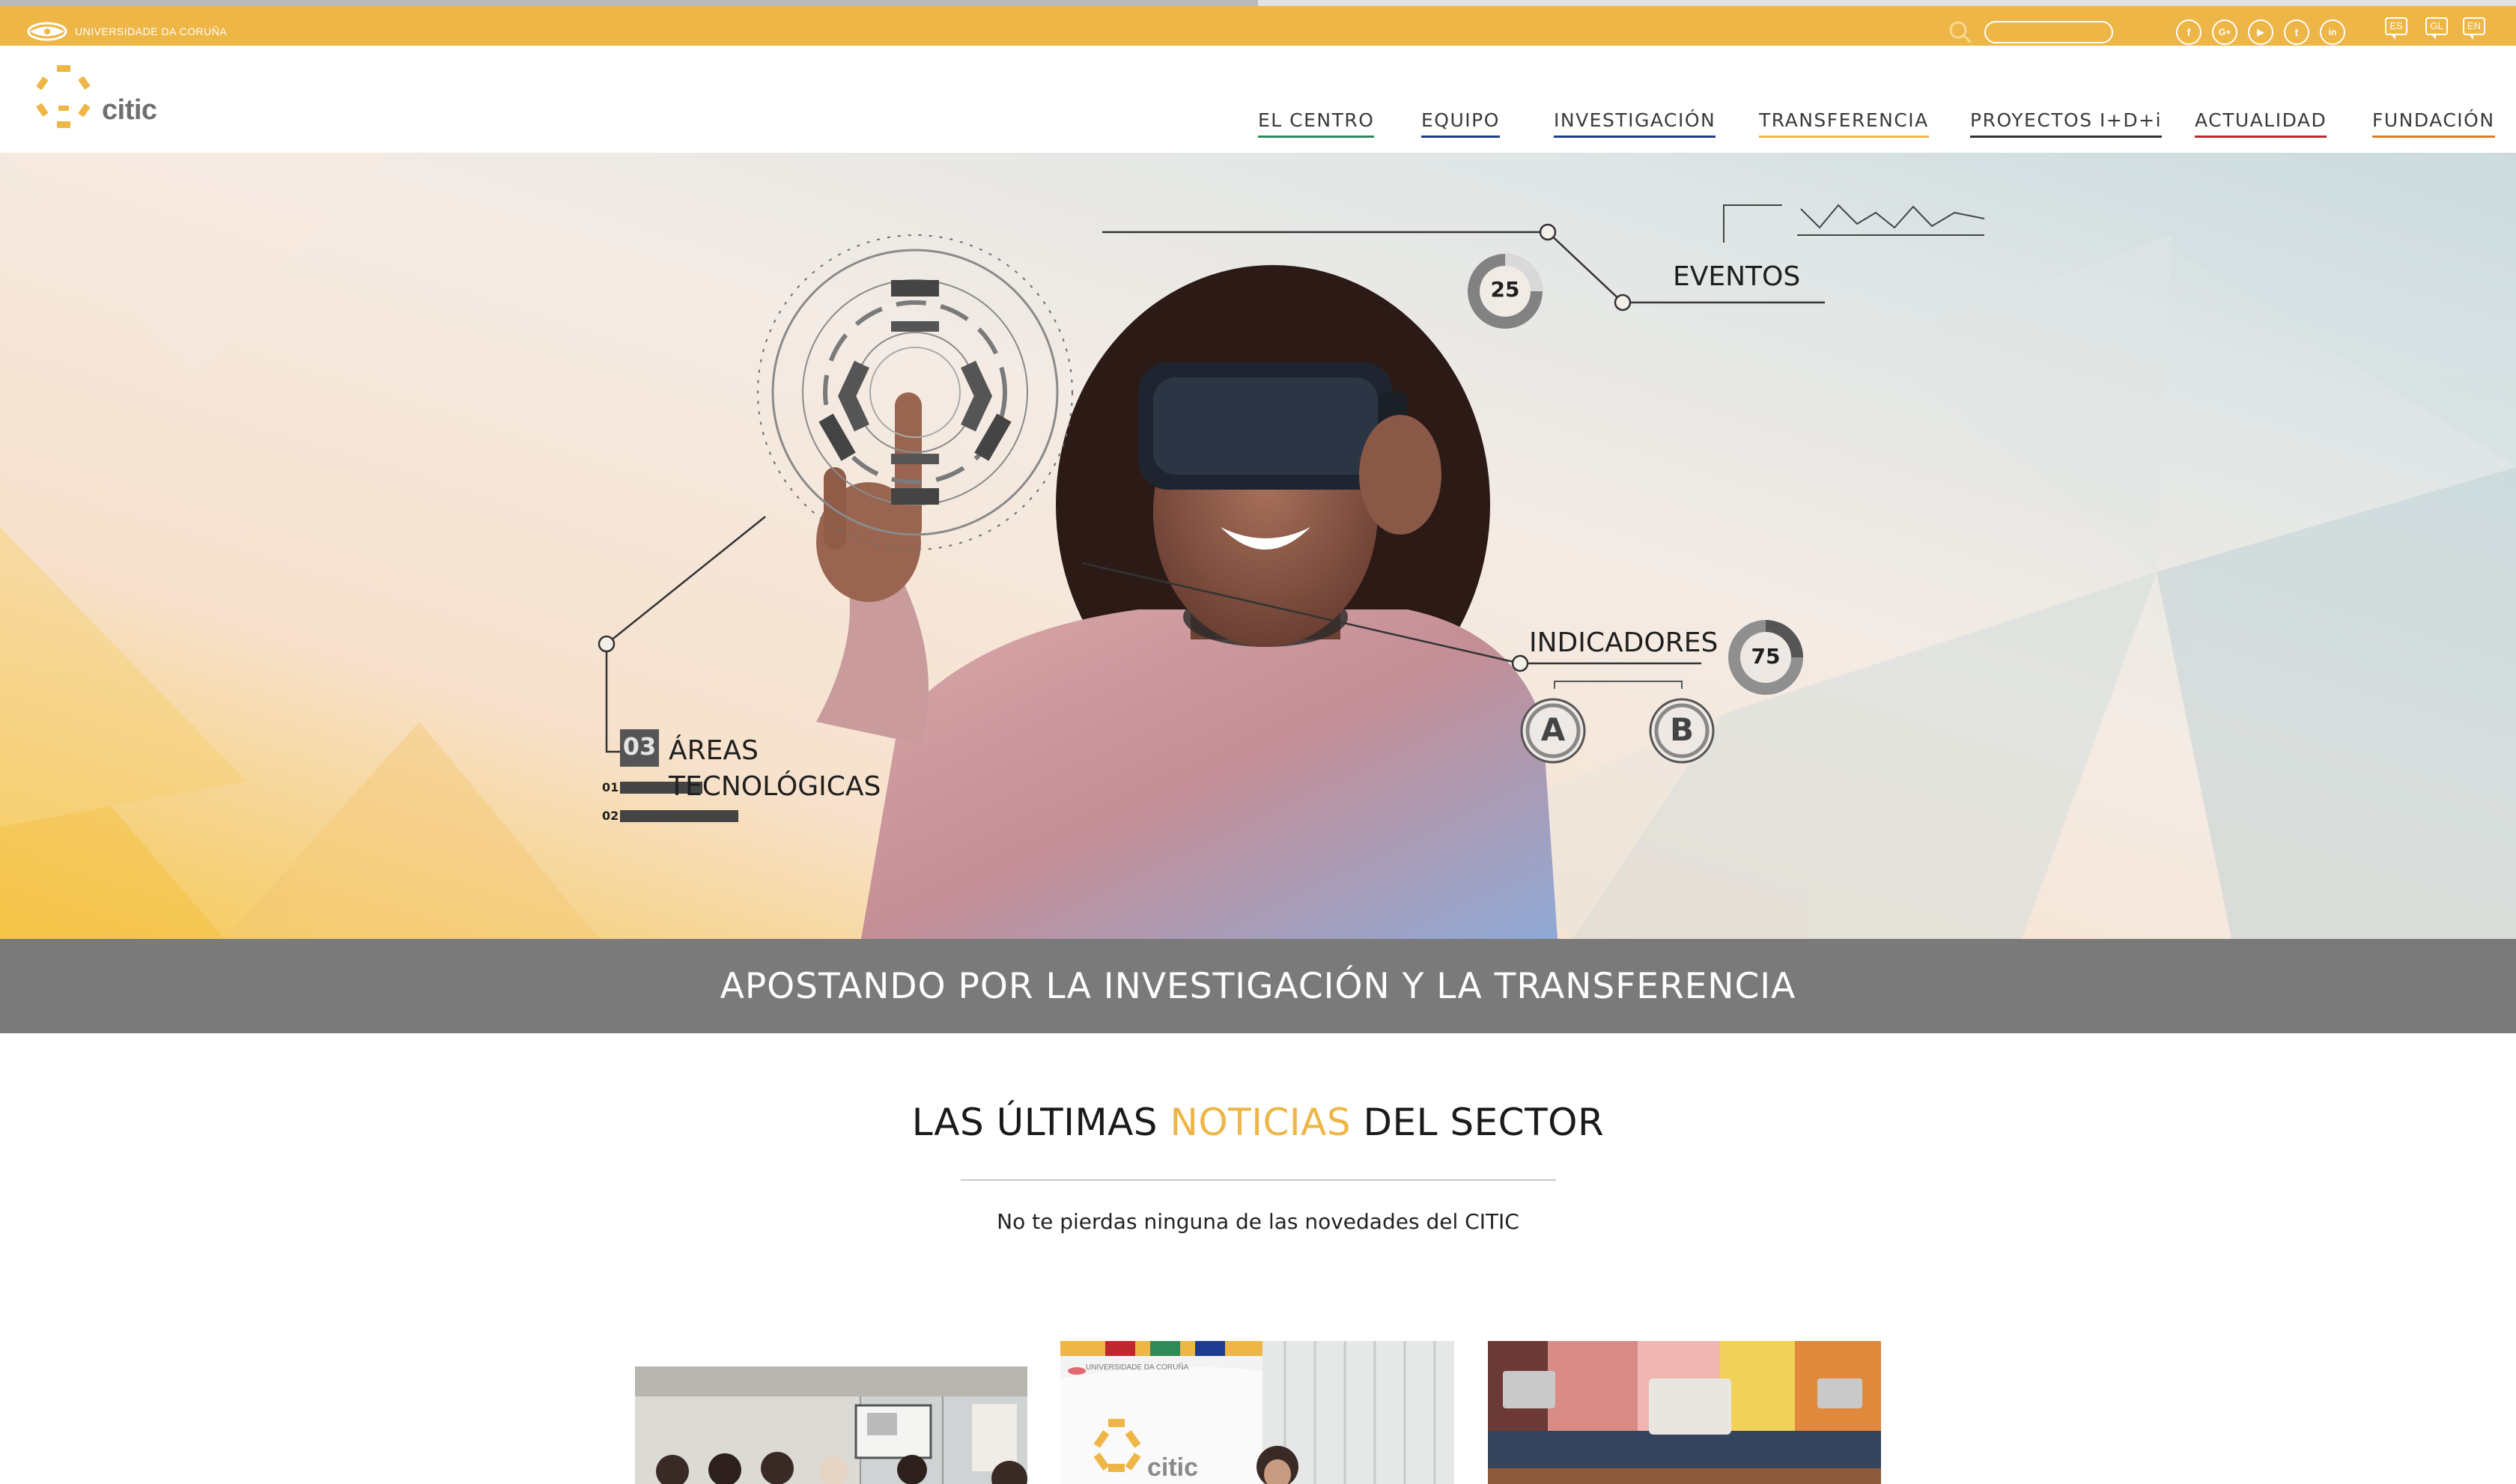 Image resolution: width=2516 pixels, height=1484 pixels. Describe the element at coordinates (912, 986) in the screenshot. I see `tagline-part1: APOSTANDO POR LA` at that location.